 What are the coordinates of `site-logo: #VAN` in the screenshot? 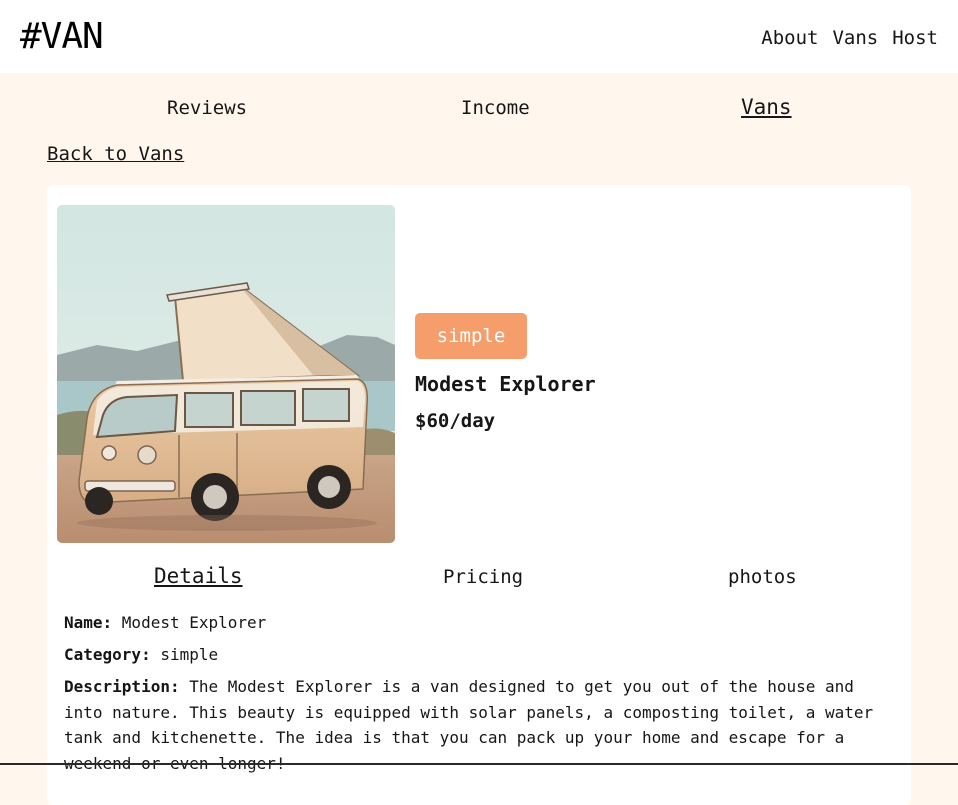 It's located at (62, 37).